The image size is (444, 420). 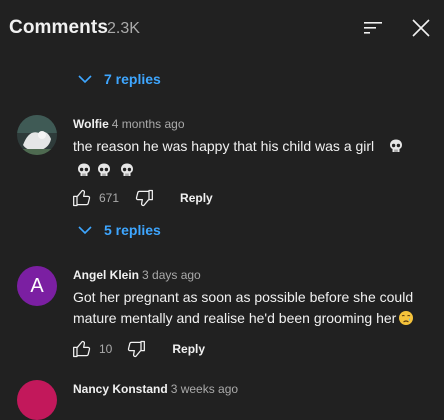 I want to click on like-count: 671, so click(x=109, y=198).